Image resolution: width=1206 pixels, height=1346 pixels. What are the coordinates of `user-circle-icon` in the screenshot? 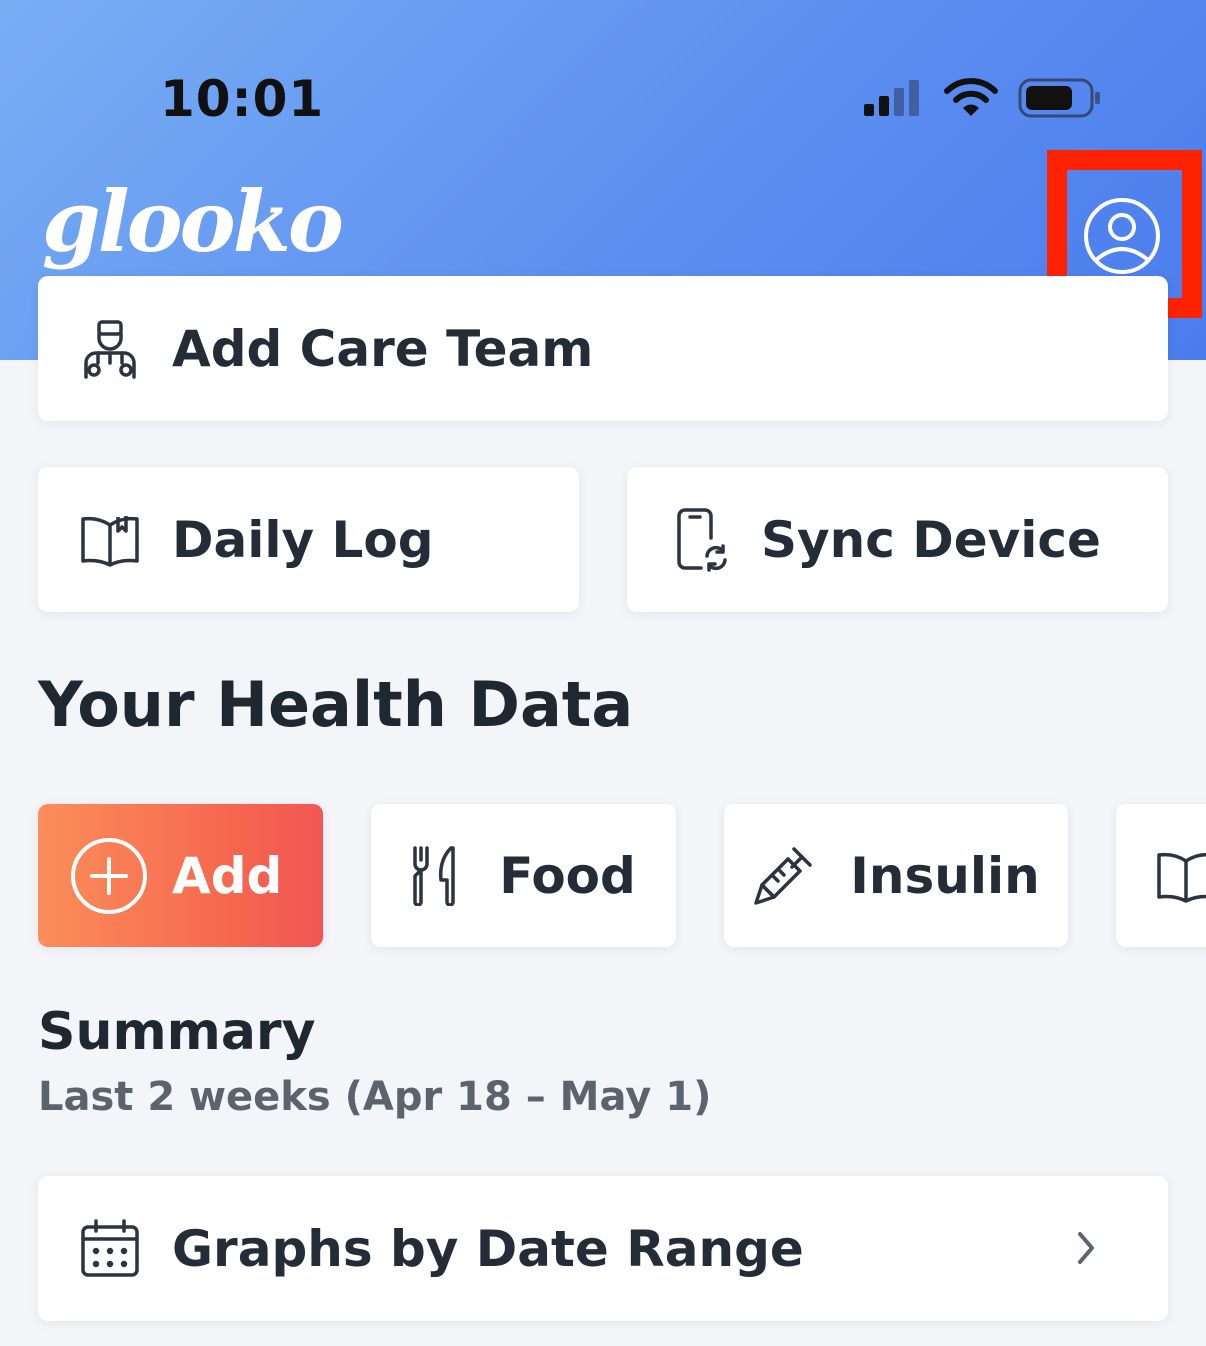 It's located at (1122, 236).